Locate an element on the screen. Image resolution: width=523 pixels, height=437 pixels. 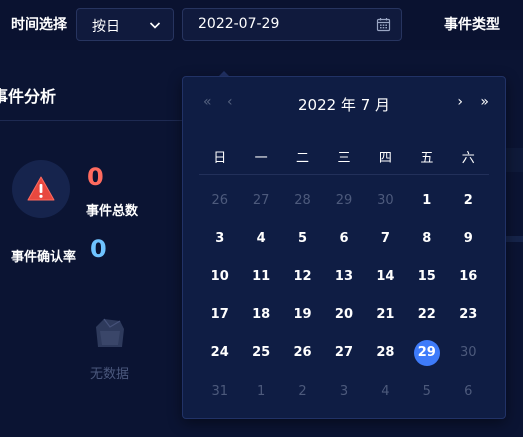
calendar-day-selected: 29 is located at coordinates (426, 353).